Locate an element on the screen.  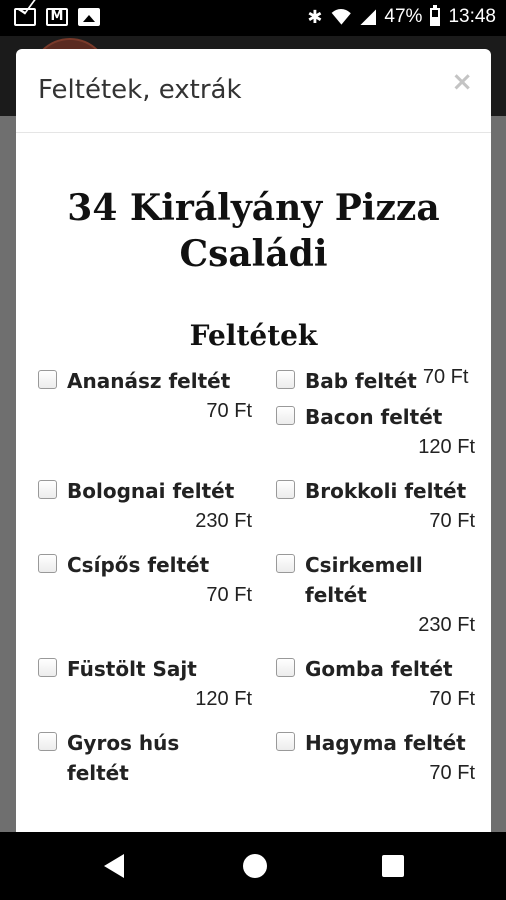
topping-name: Bolognai feltét is located at coordinates (151, 491).